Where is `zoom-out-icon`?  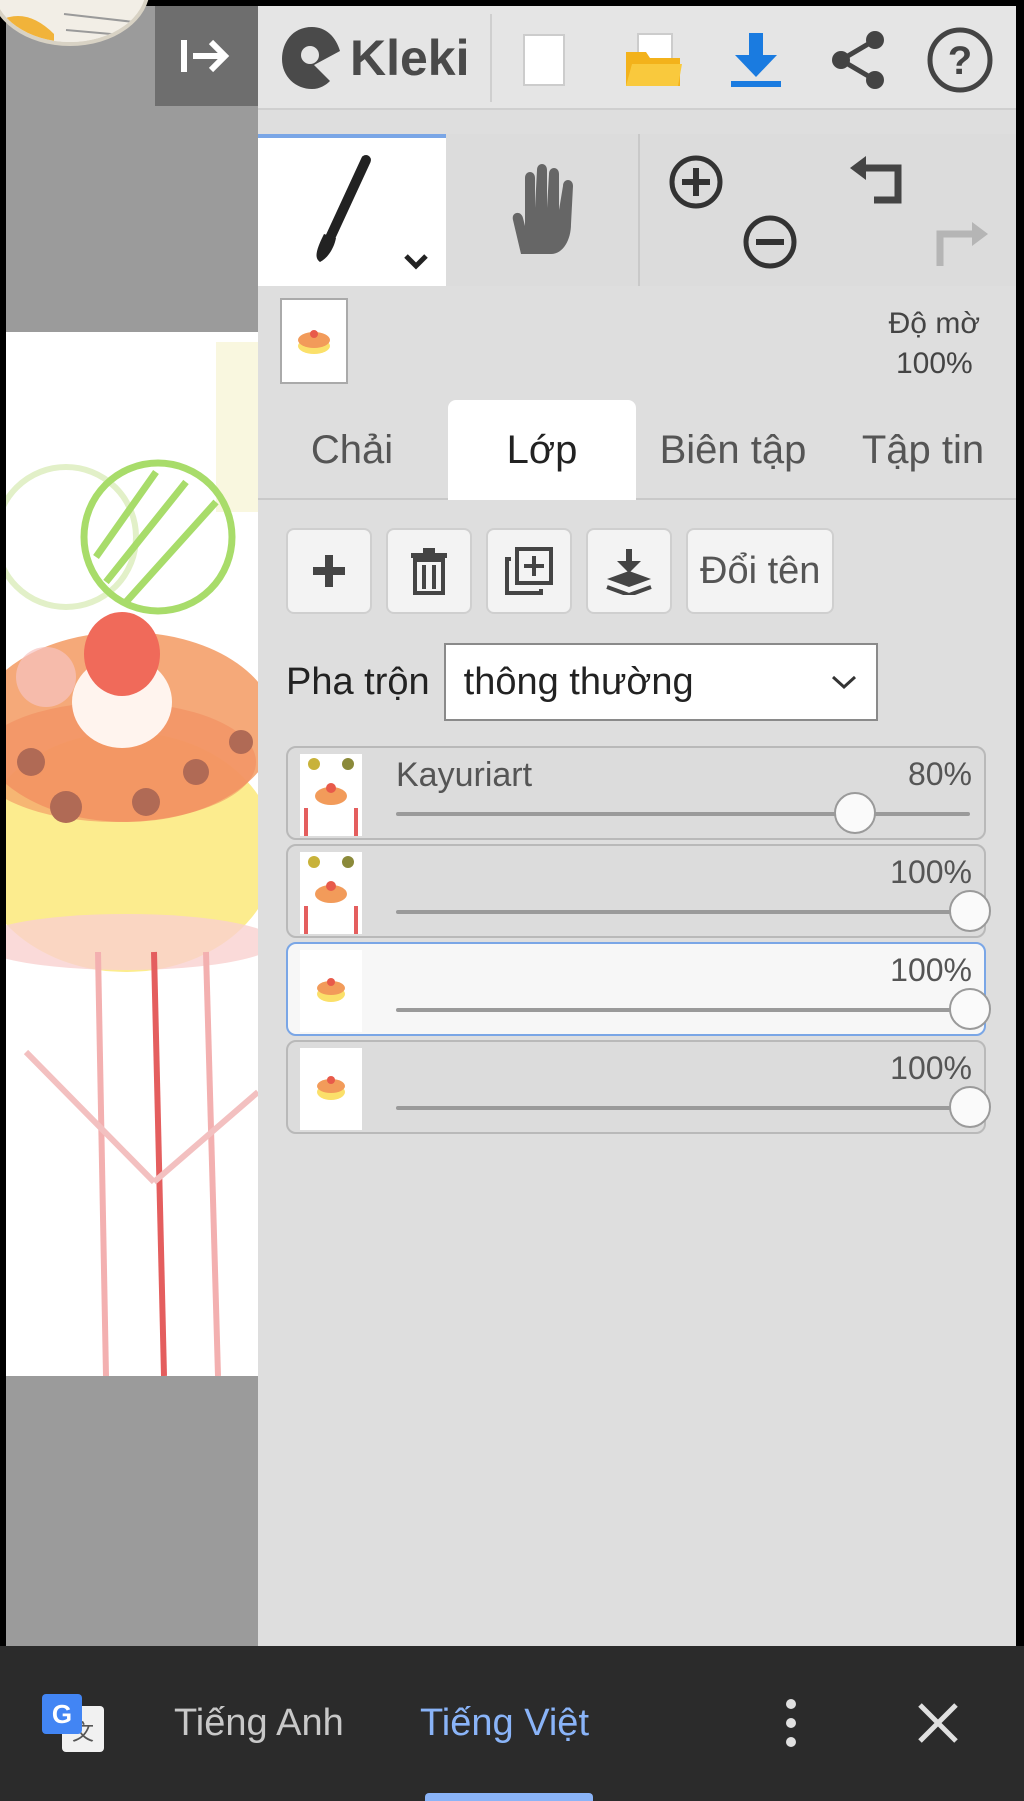 zoom-out-icon is located at coordinates (770, 242).